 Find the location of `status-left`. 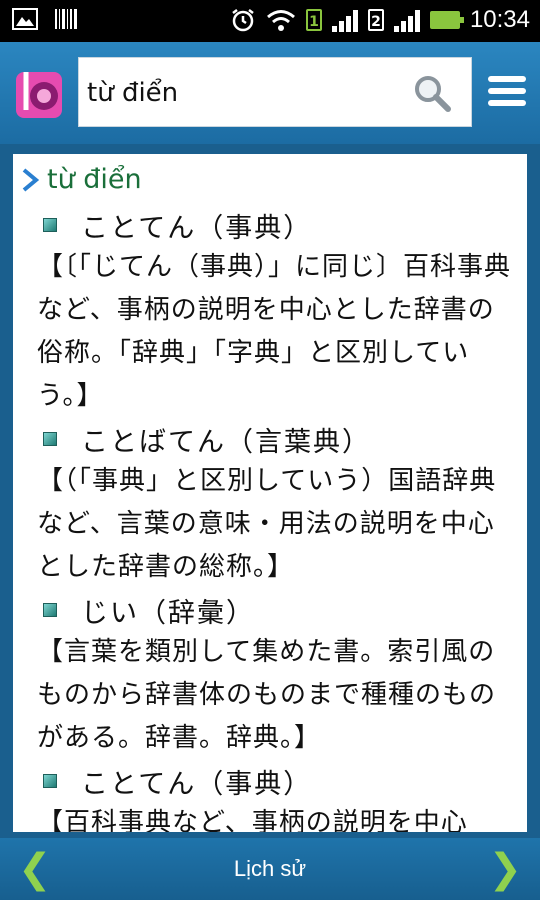

status-left is located at coordinates (45, 19).